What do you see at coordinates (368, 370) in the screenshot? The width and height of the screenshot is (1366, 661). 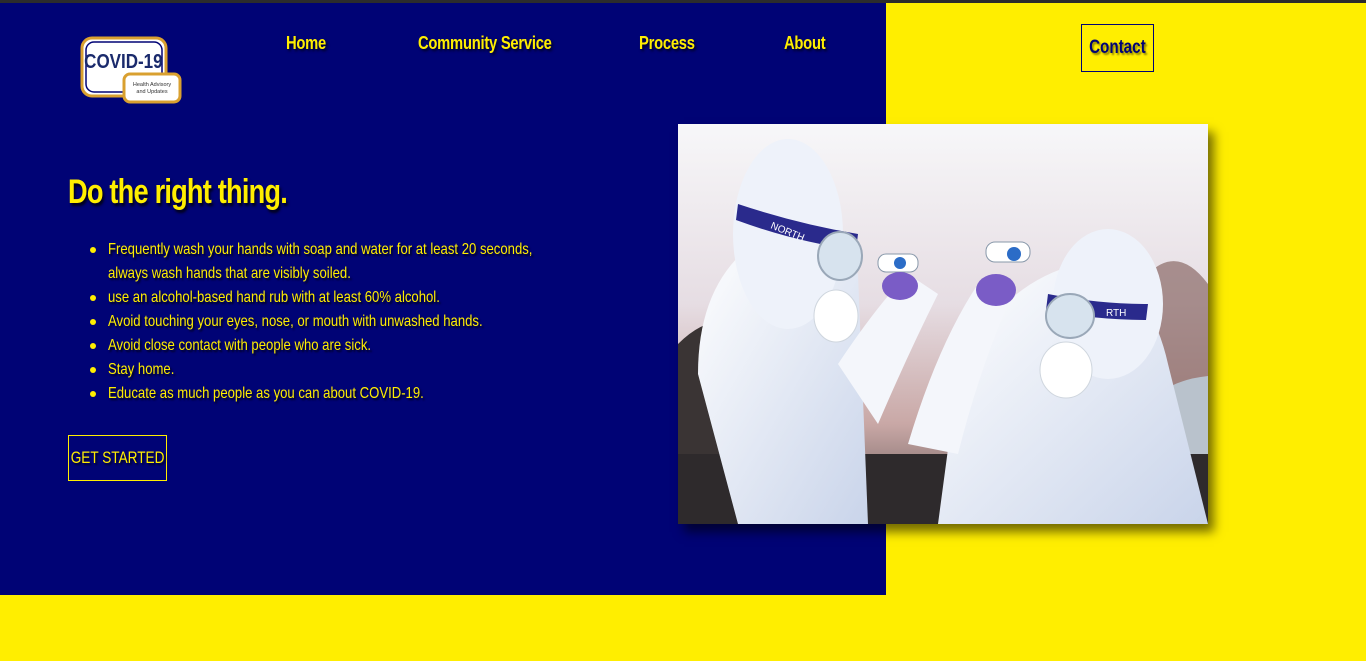 I see `list-item: Stay home.` at bounding box center [368, 370].